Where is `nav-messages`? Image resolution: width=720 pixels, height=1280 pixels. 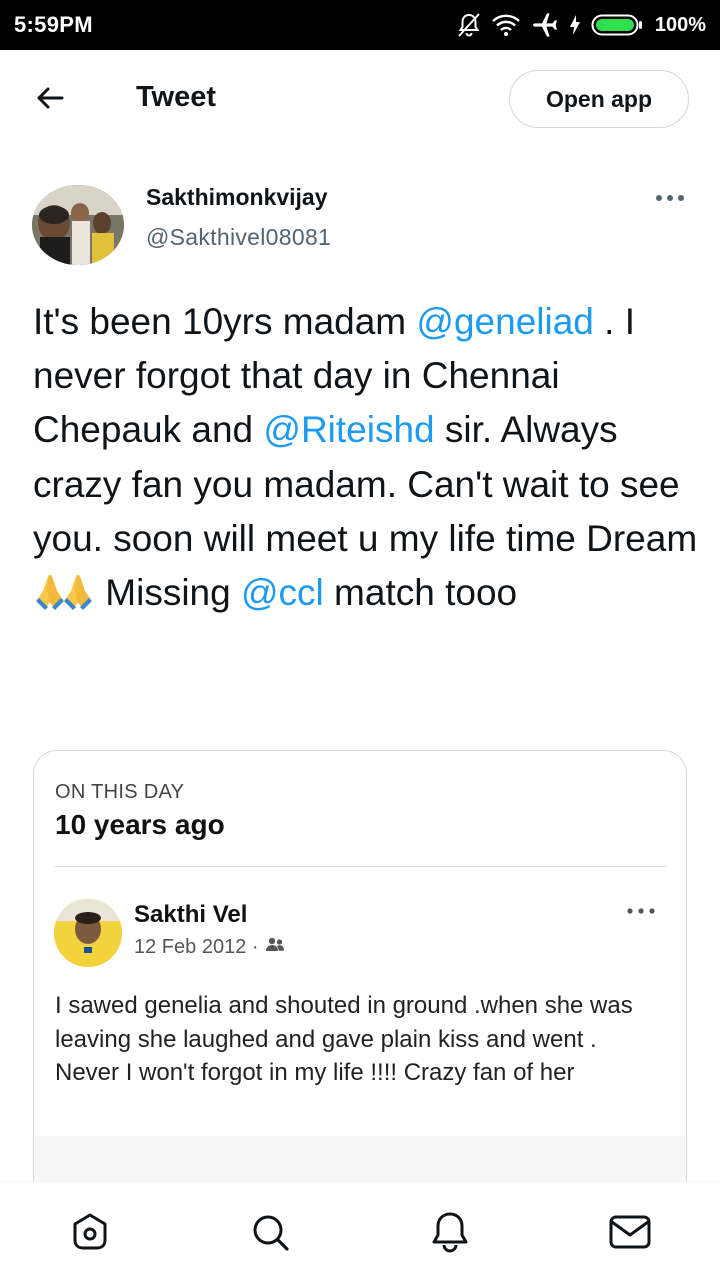 nav-messages is located at coordinates (630, 1234).